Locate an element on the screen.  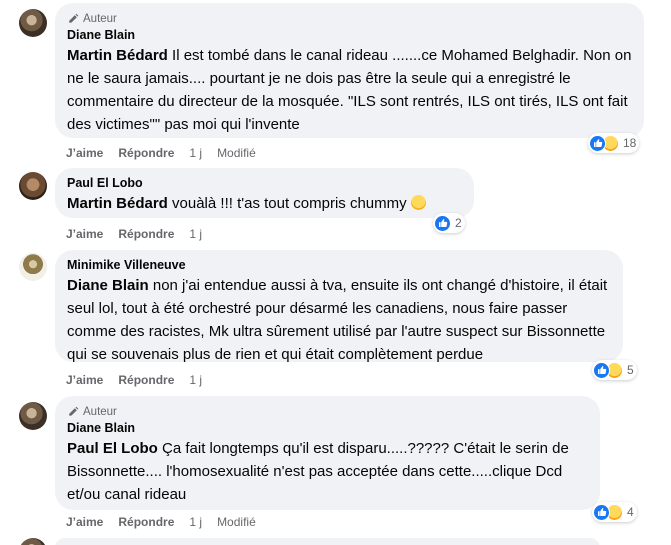
reaction-count: 5 is located at coordinates (630, 370).